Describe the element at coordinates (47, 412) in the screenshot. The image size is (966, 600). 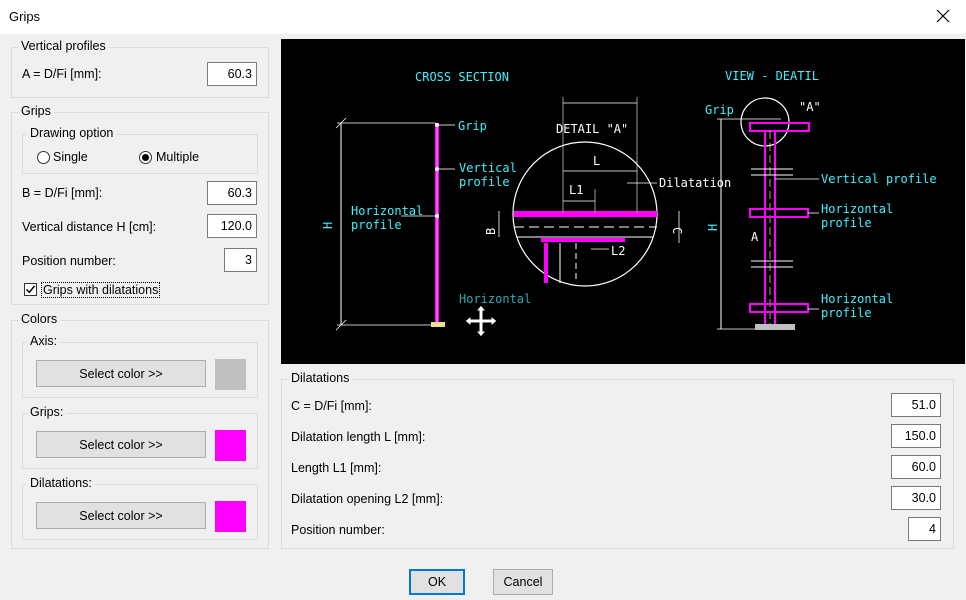
I see `grips-color-label: Grips:` at that location.